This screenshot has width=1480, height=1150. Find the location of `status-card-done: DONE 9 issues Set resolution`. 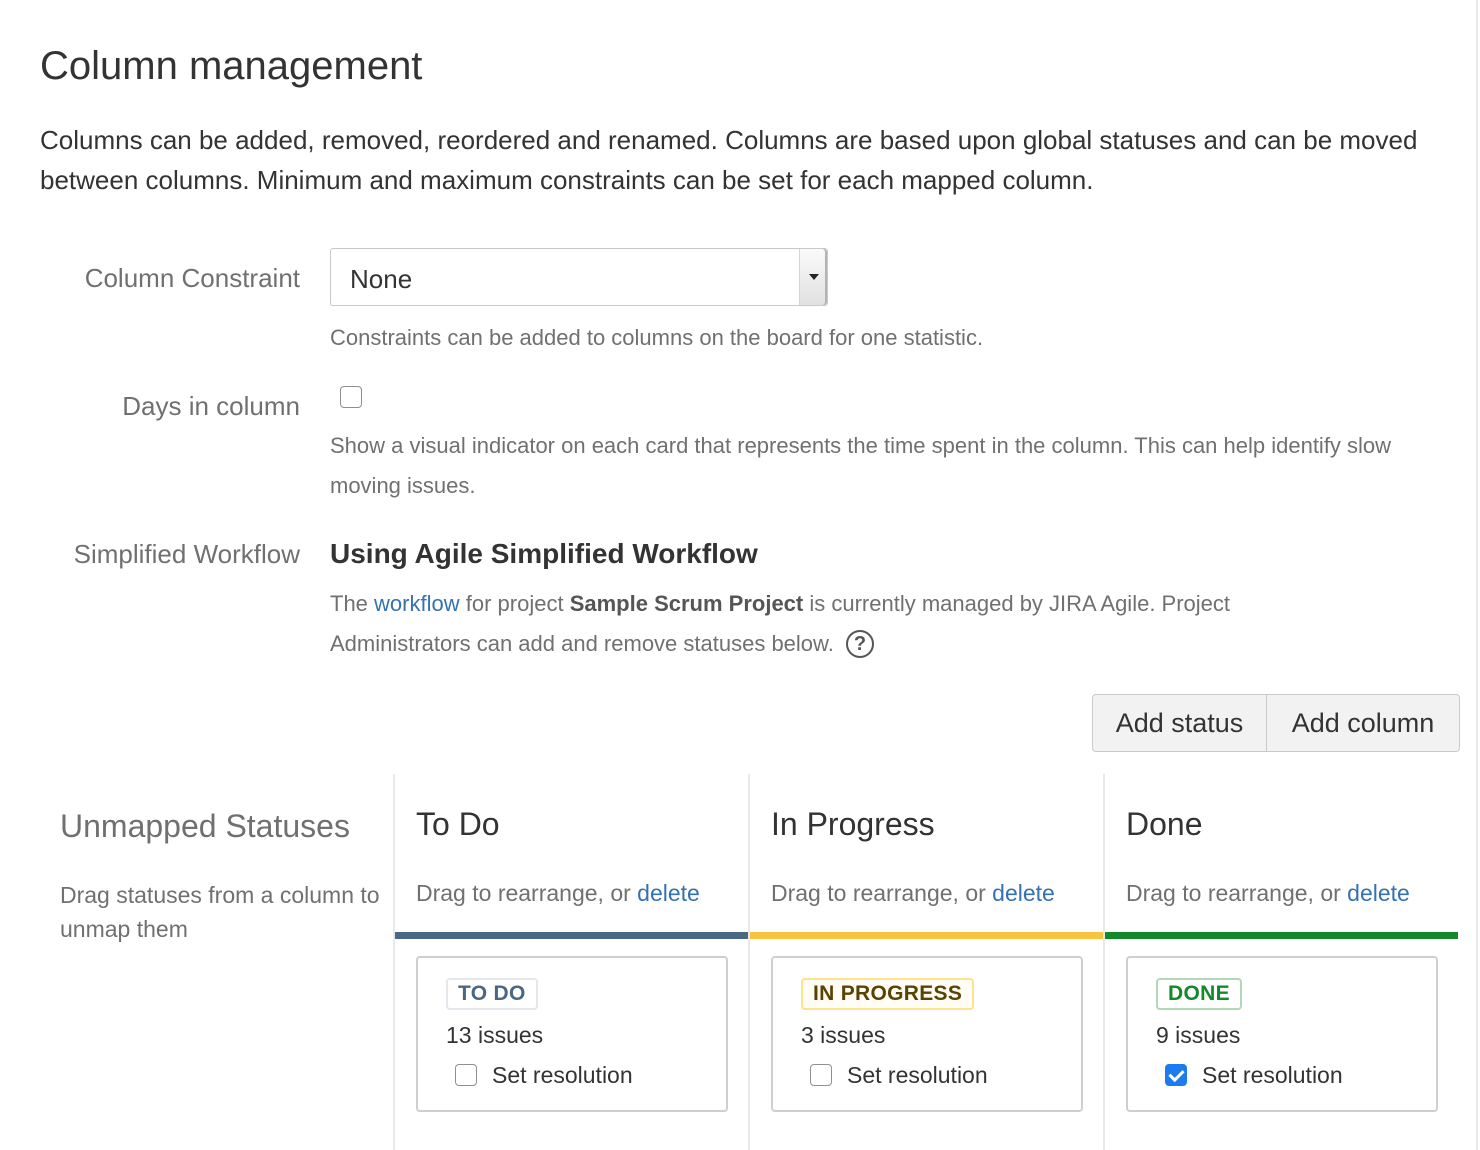

status-card-done: DONE 9 issues Set resolution is located at coordinates (1282, 1034).